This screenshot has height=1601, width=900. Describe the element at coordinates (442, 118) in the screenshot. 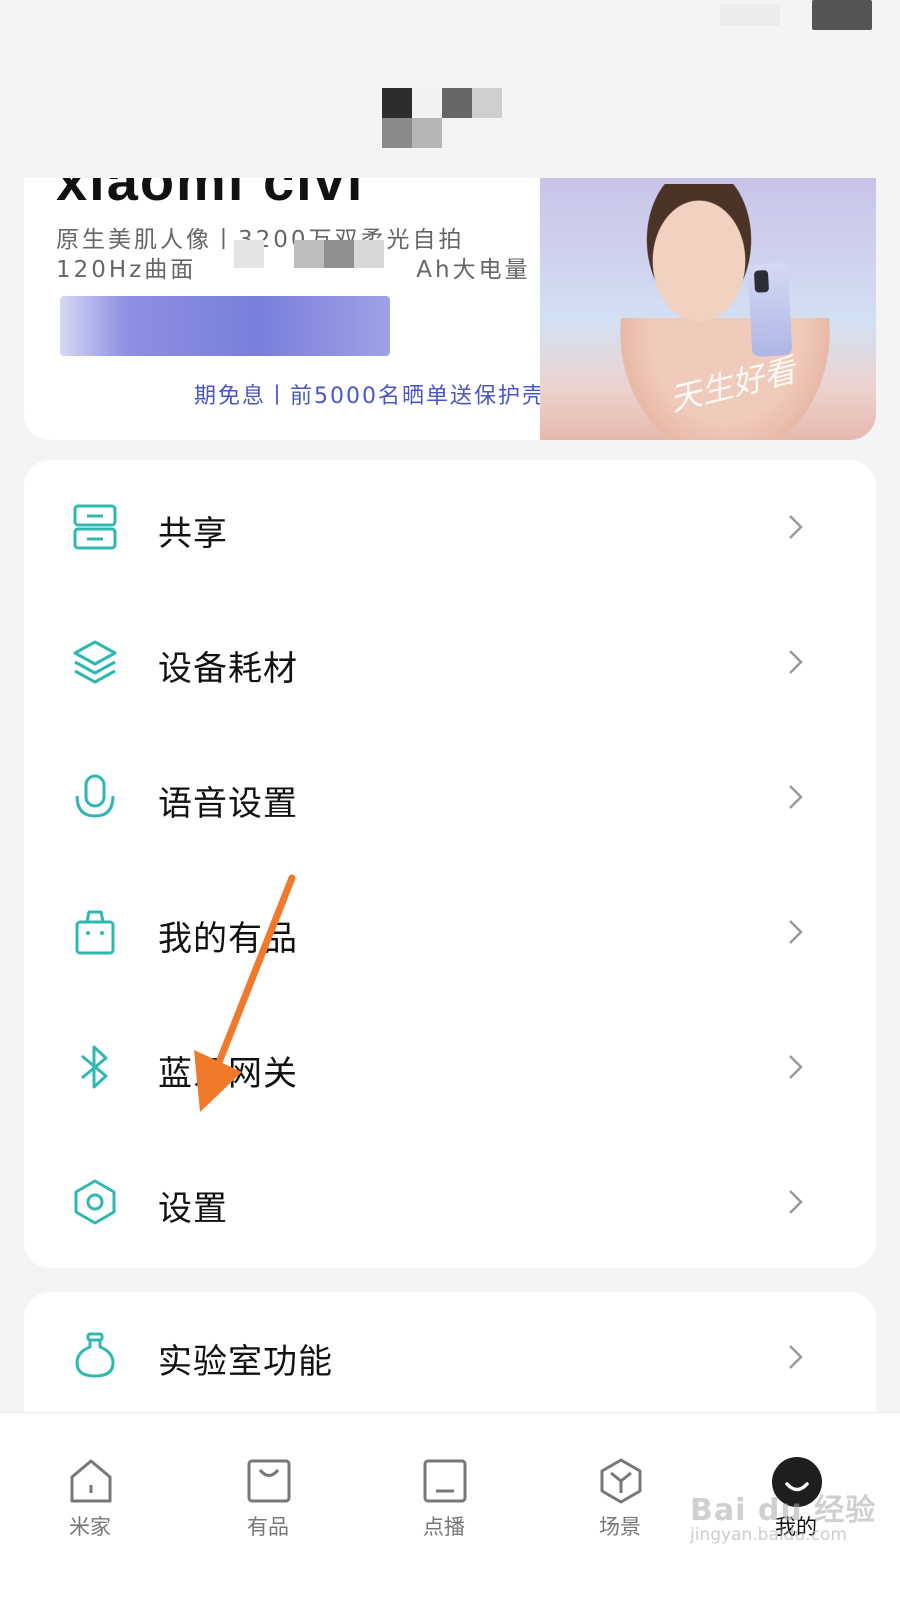

I see `user-name-mosaic` at that location.